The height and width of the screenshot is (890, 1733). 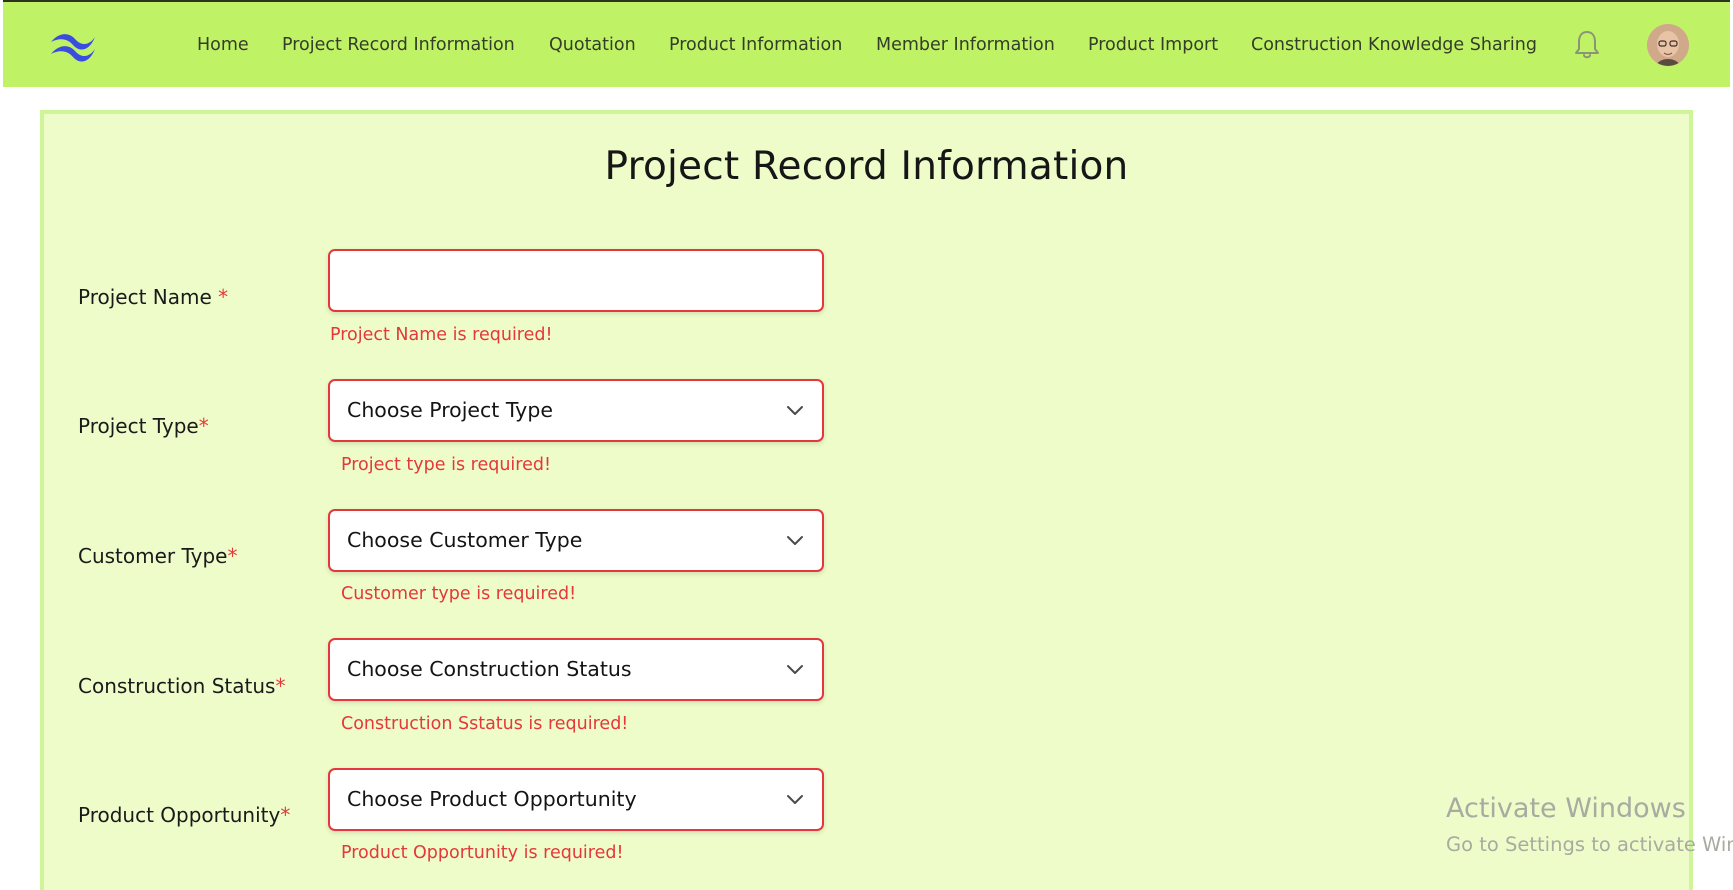 What do you see at coordinates (153, 556) in the screenshot?
I see `customer-type-label-text: Customer Type` at bounding box center [153, 556].